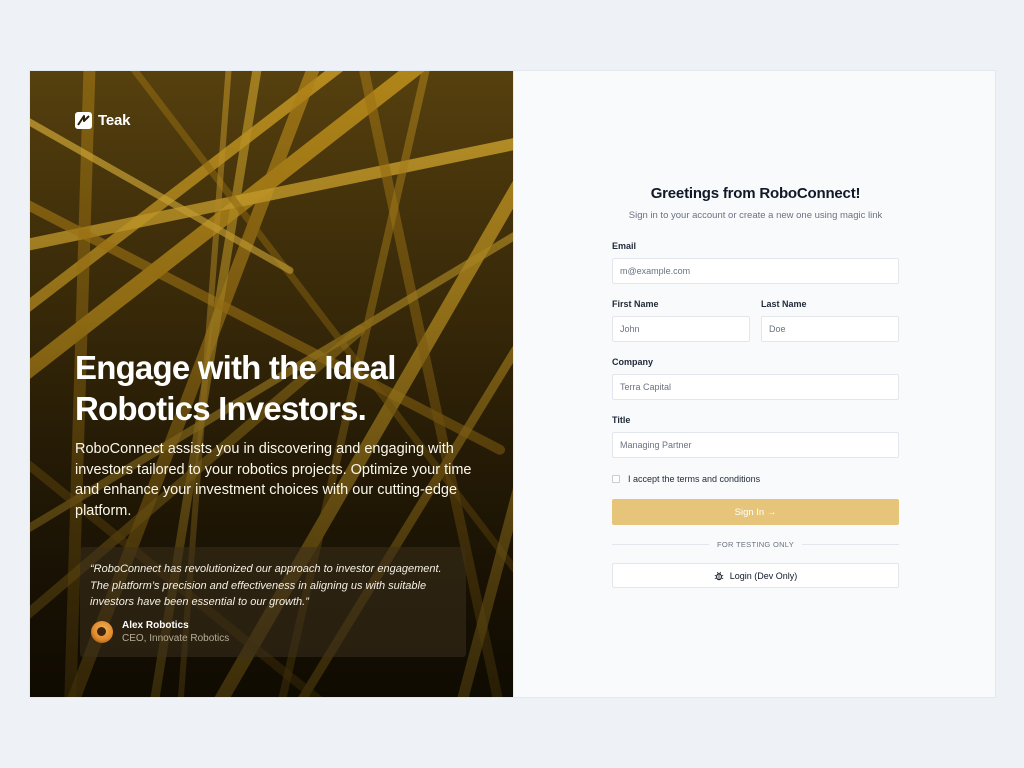 The width and height of the screenshot is (1024, 768). I want to click on divider-line-left, so click(660, 544).